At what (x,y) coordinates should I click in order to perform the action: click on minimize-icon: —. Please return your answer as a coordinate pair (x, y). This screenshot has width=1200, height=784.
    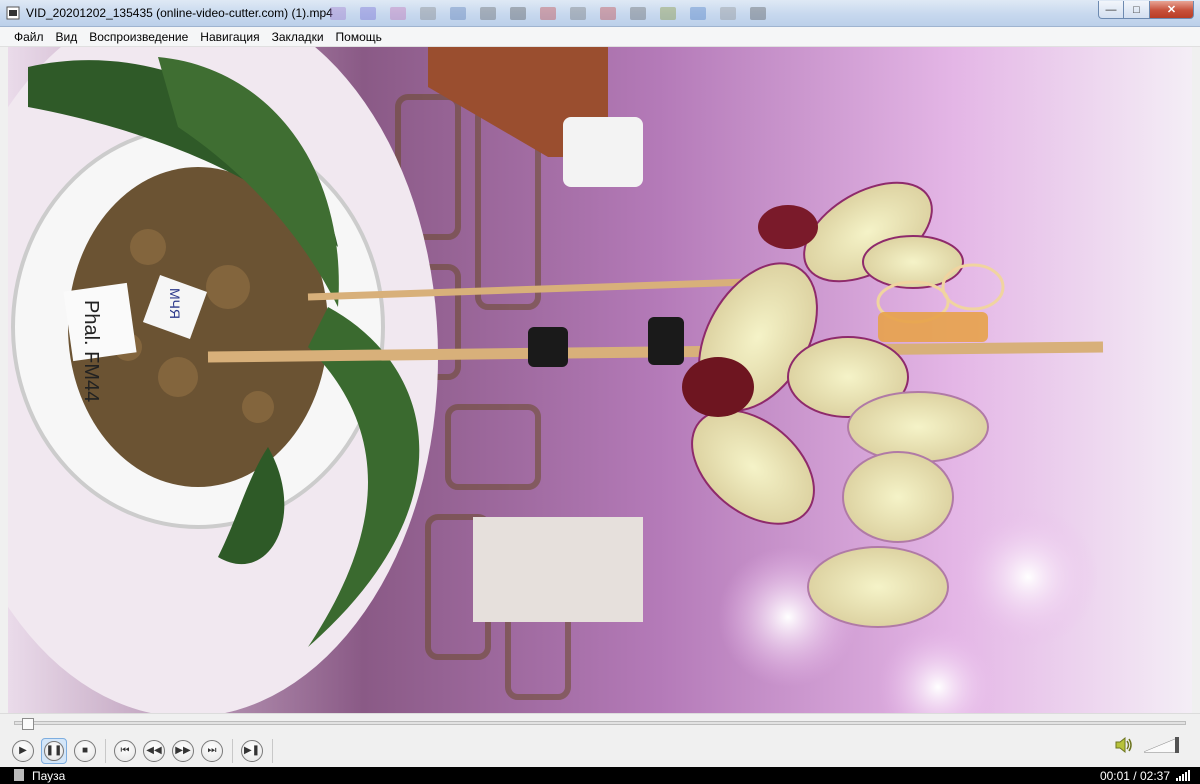
    Looking at the image, I should click on (1111, 9).